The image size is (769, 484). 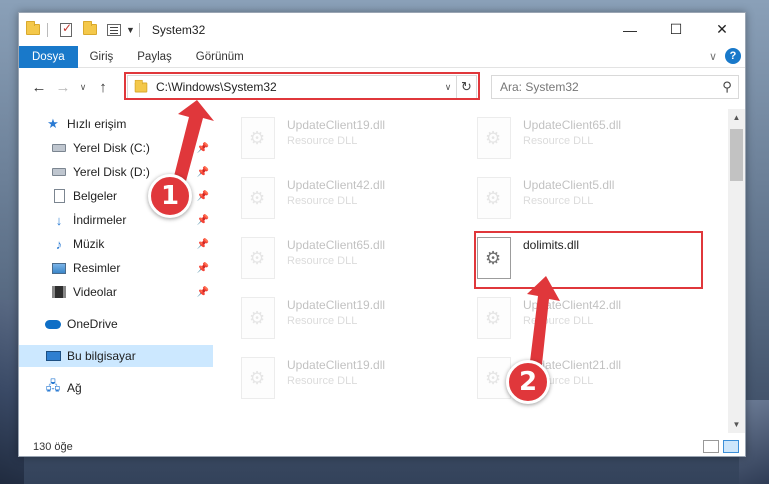 I want to click on maximize-button: ☐, so click(x=676, y=29).